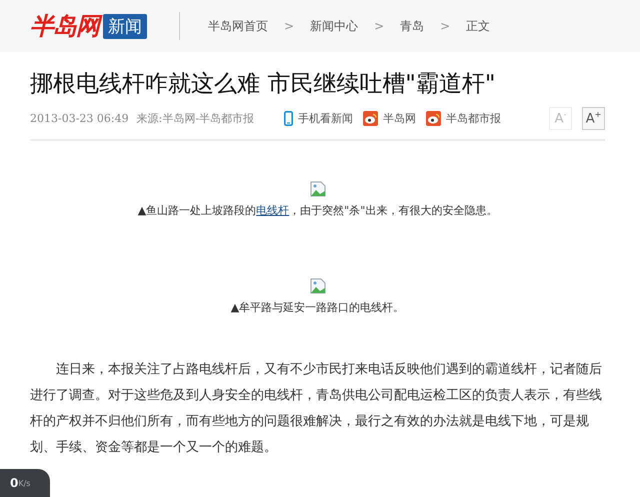  Describe the element at coordinates (399, 118) in the screenshot. I see `share-link: 半岛网` at that location.